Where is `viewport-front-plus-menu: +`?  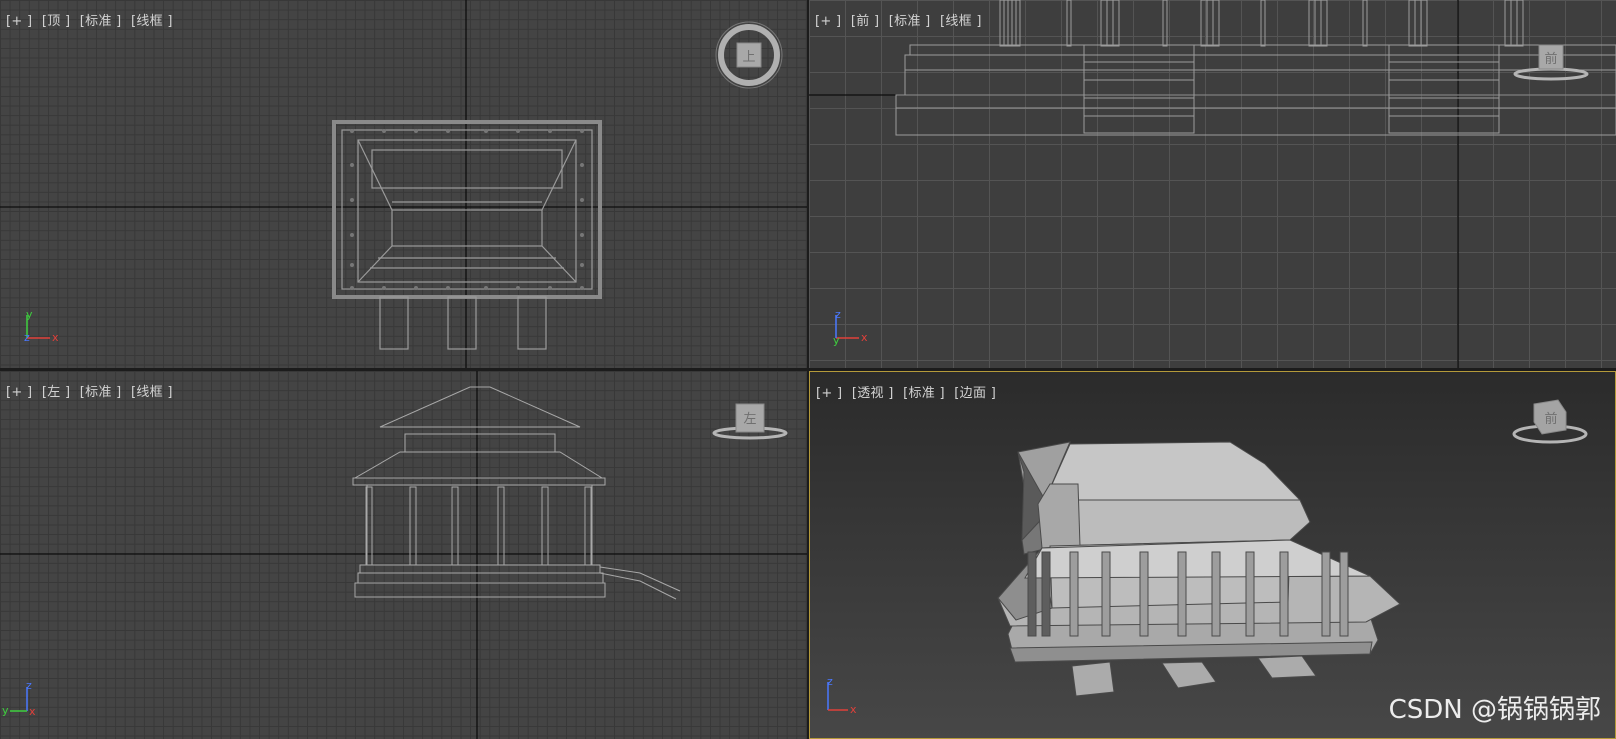
viewport-front-plus-menu: + is located at coordinates (828, 21).